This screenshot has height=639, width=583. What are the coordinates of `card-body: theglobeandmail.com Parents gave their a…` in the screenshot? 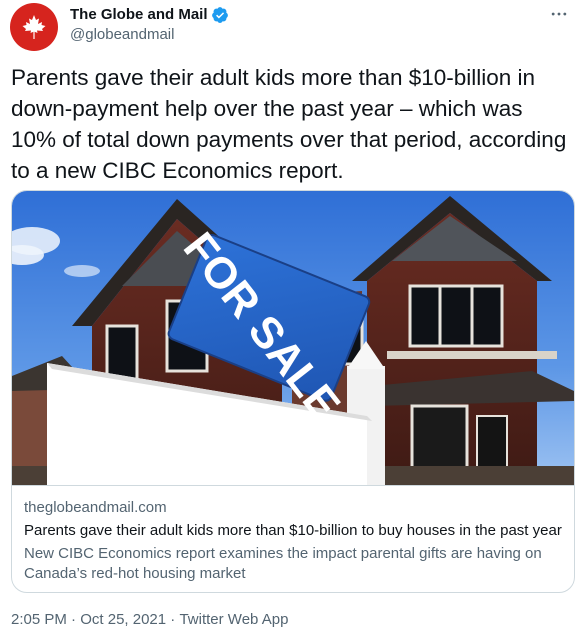 It's located at (296, 541).